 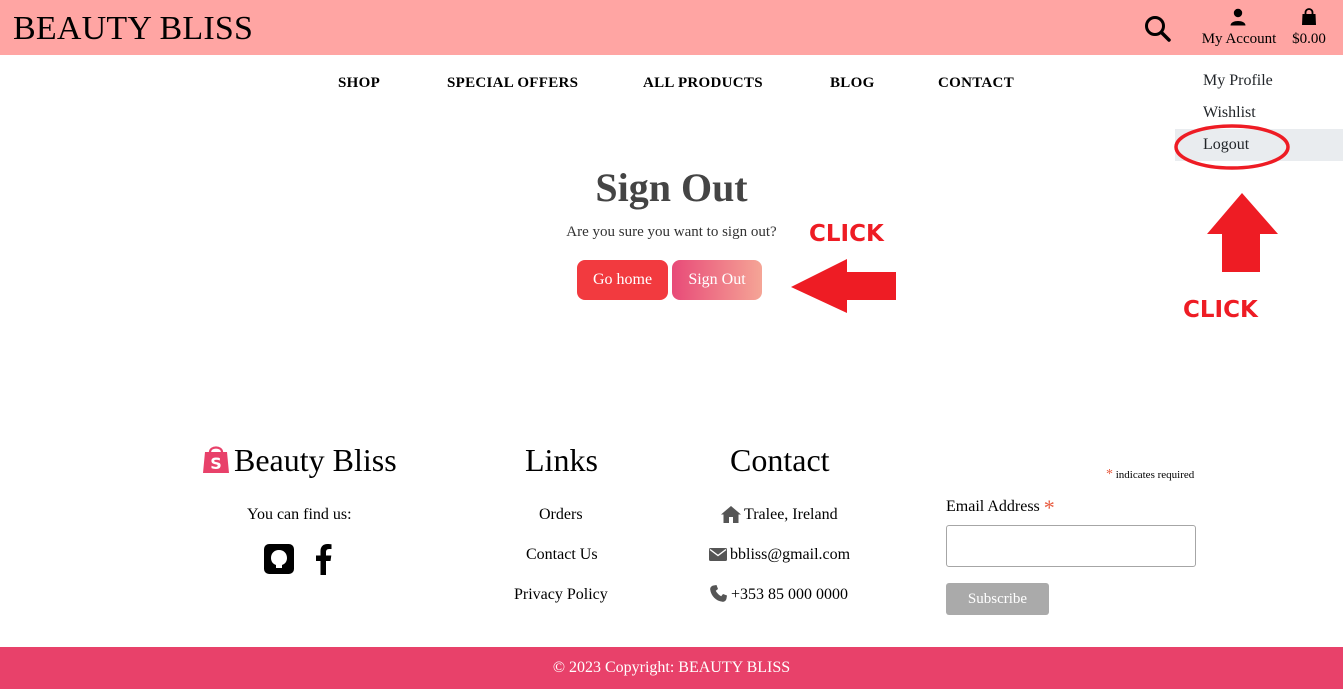 What do you see at coordinates (790, 555) in the screenshot?
I see `contact-email: bbliss@gmail.com` at bounding box center [790, 555].